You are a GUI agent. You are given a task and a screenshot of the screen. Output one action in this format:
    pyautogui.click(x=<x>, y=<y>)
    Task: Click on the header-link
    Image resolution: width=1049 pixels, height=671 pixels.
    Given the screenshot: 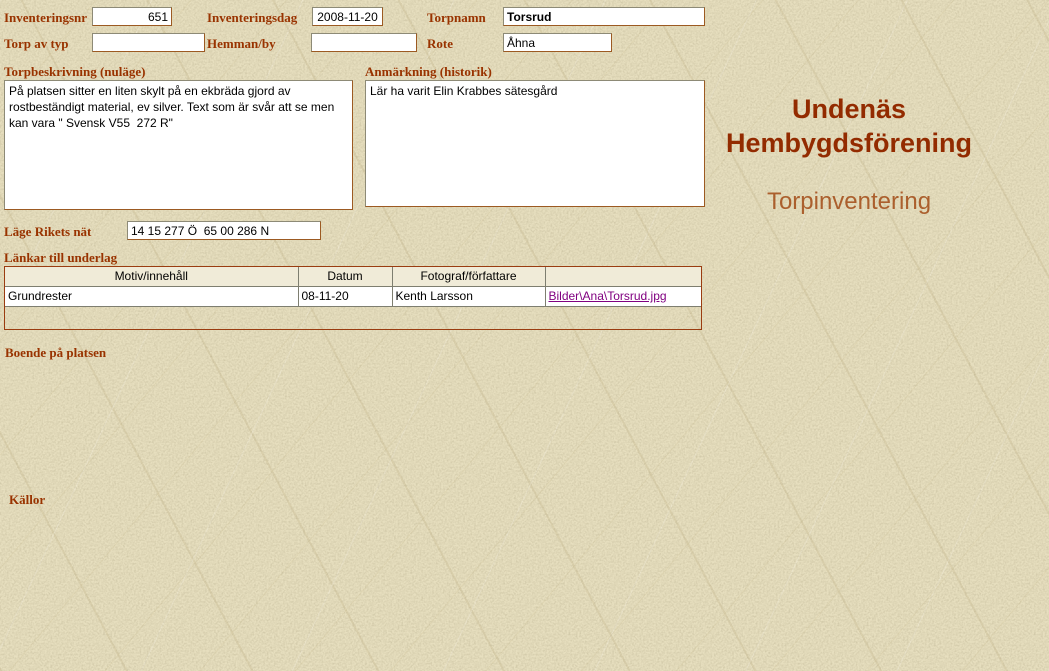 What is the action you would take?
    pyautogui.click(x=623, y=277)
    